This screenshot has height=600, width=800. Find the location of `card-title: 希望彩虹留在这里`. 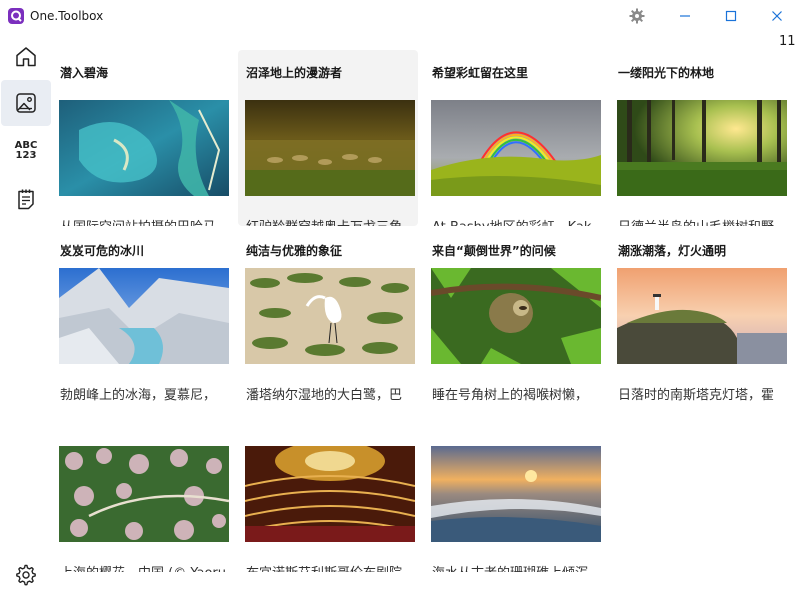

card-title: 希望彩虹留在这里 is located at coordinates (480, 73).